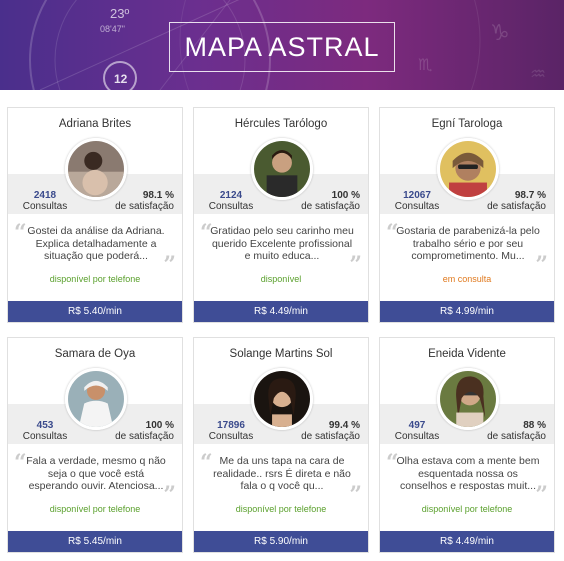 The width and height of the screenshot is (564, 561). I want to click on price-button: R$ 5.45/min, so click(95, 541).